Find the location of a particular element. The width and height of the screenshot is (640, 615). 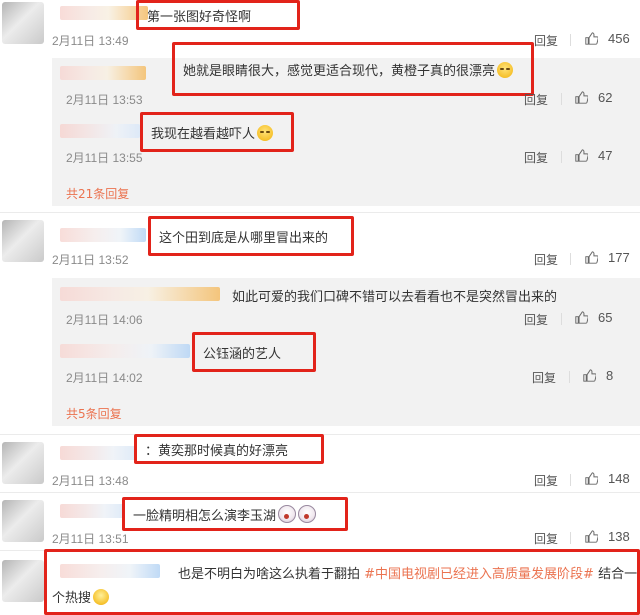

comment-text-highlight: 公钰涵的艺人 is located at coordinates (254, 352).